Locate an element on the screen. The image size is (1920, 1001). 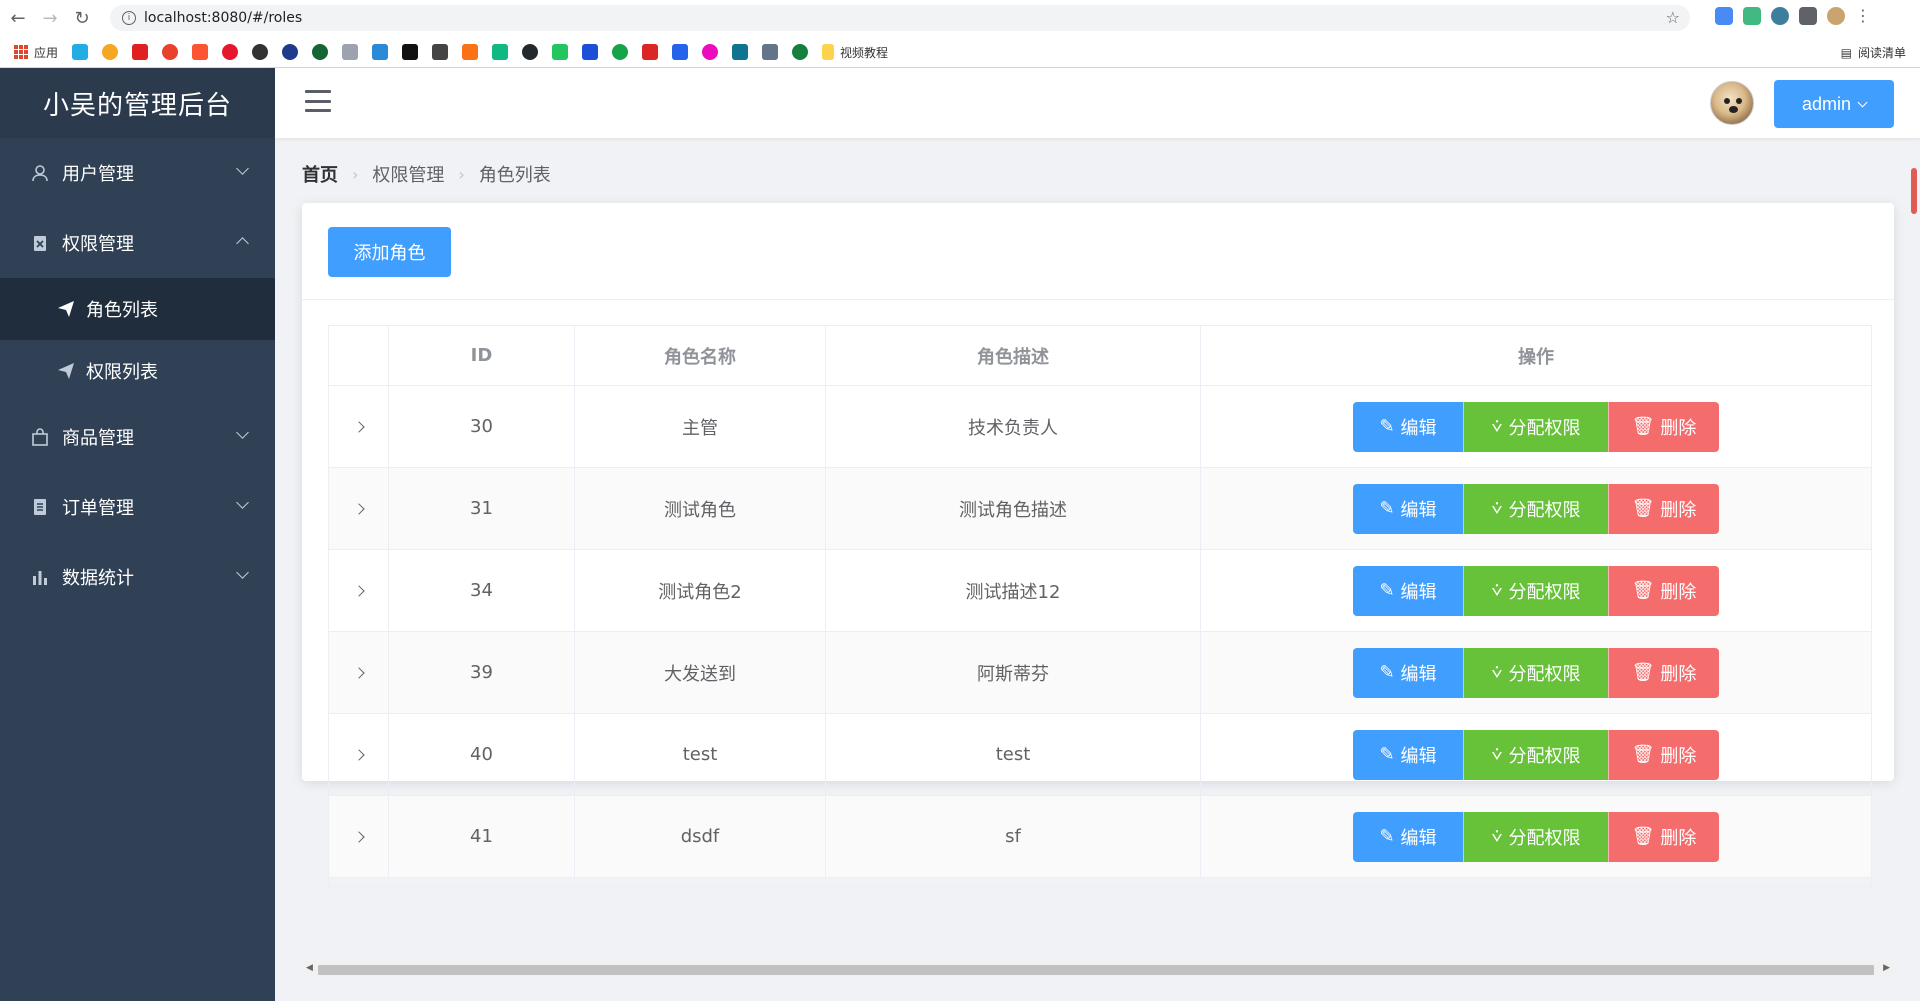
table-row: 39 大发送到 阿斯蒂芬 ✎ 编辑 ⩒ 分配权限 🗑 删除 is located at coordinates (1100, 673).